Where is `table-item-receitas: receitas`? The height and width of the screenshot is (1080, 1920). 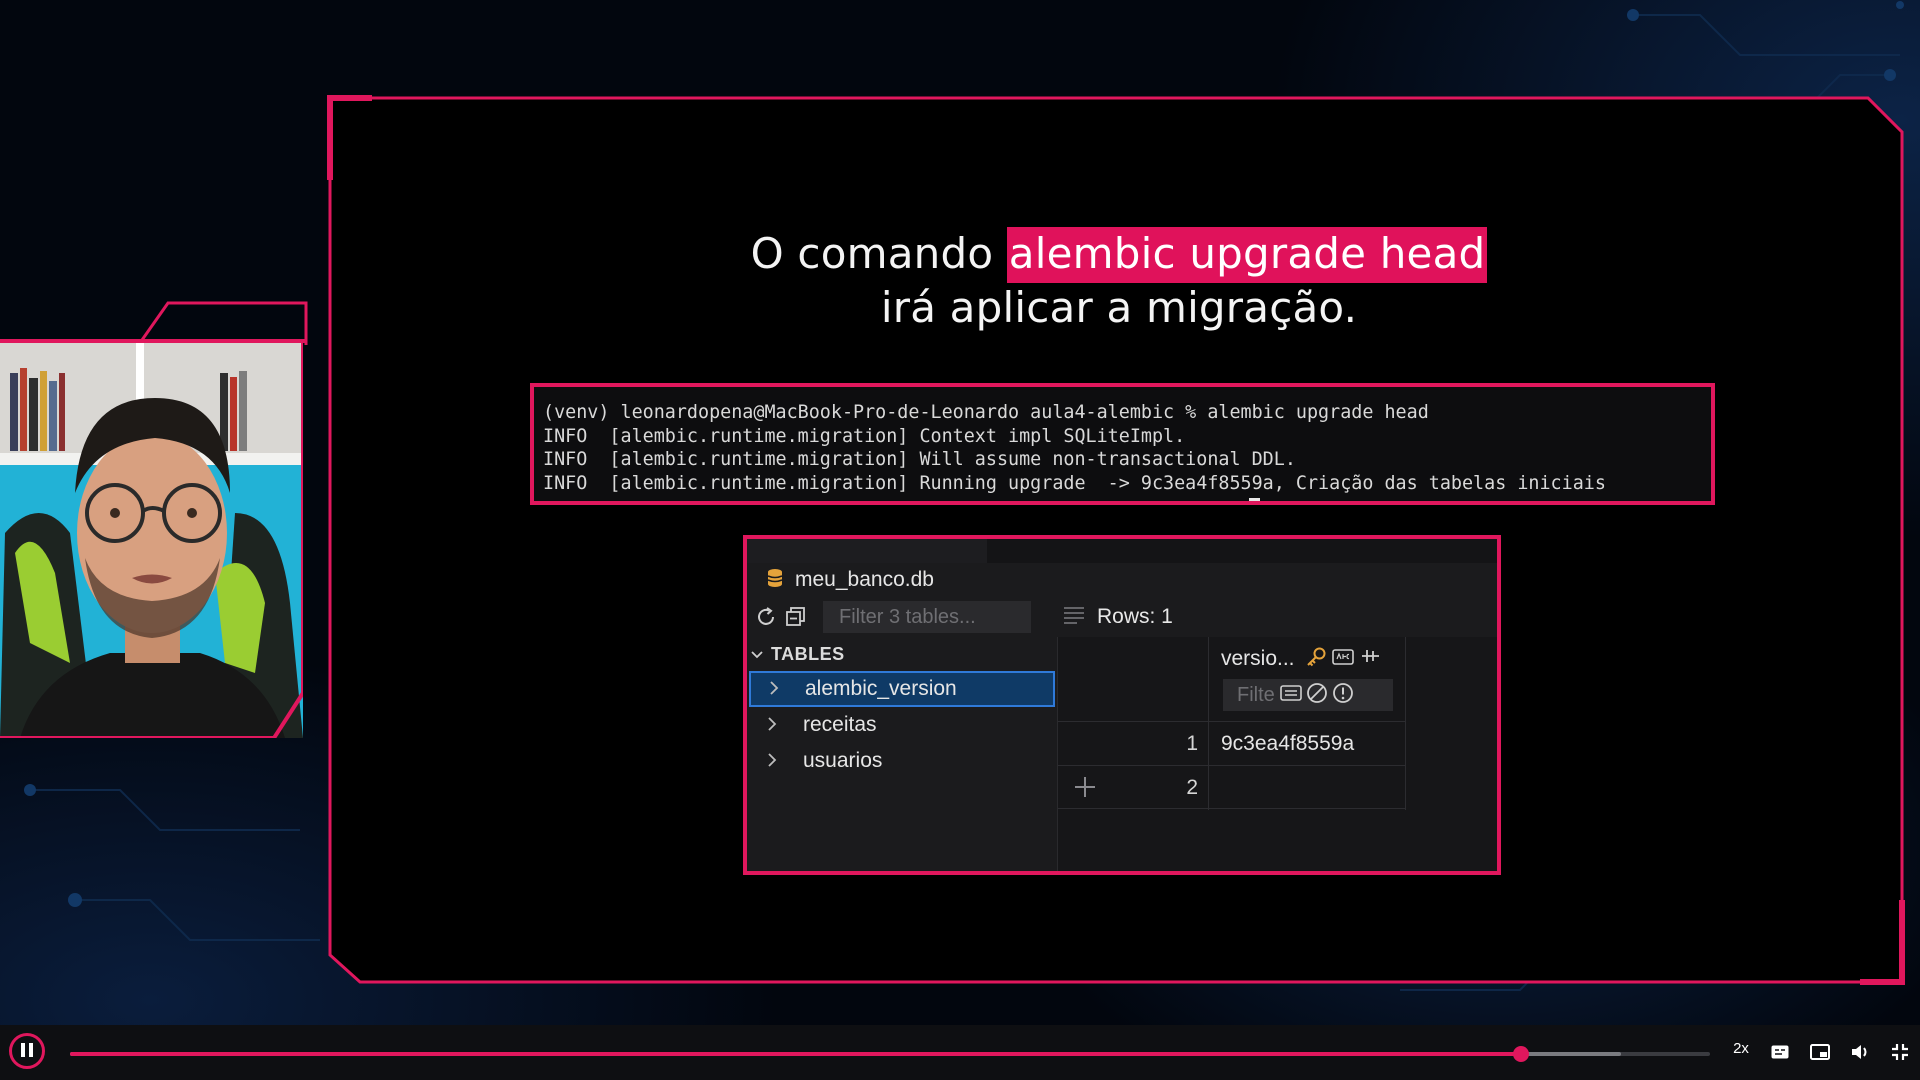 table-item-receitas: receitas is located at coordinates (902, 725).